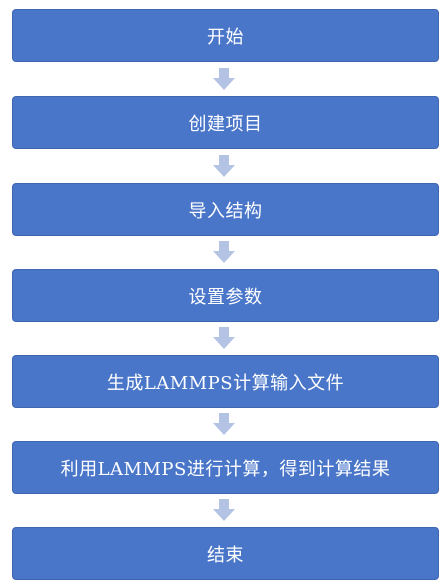 This screenshot has height=588, width=446. I want to click on flow-step-label: 设置参数, so click(225, 297).